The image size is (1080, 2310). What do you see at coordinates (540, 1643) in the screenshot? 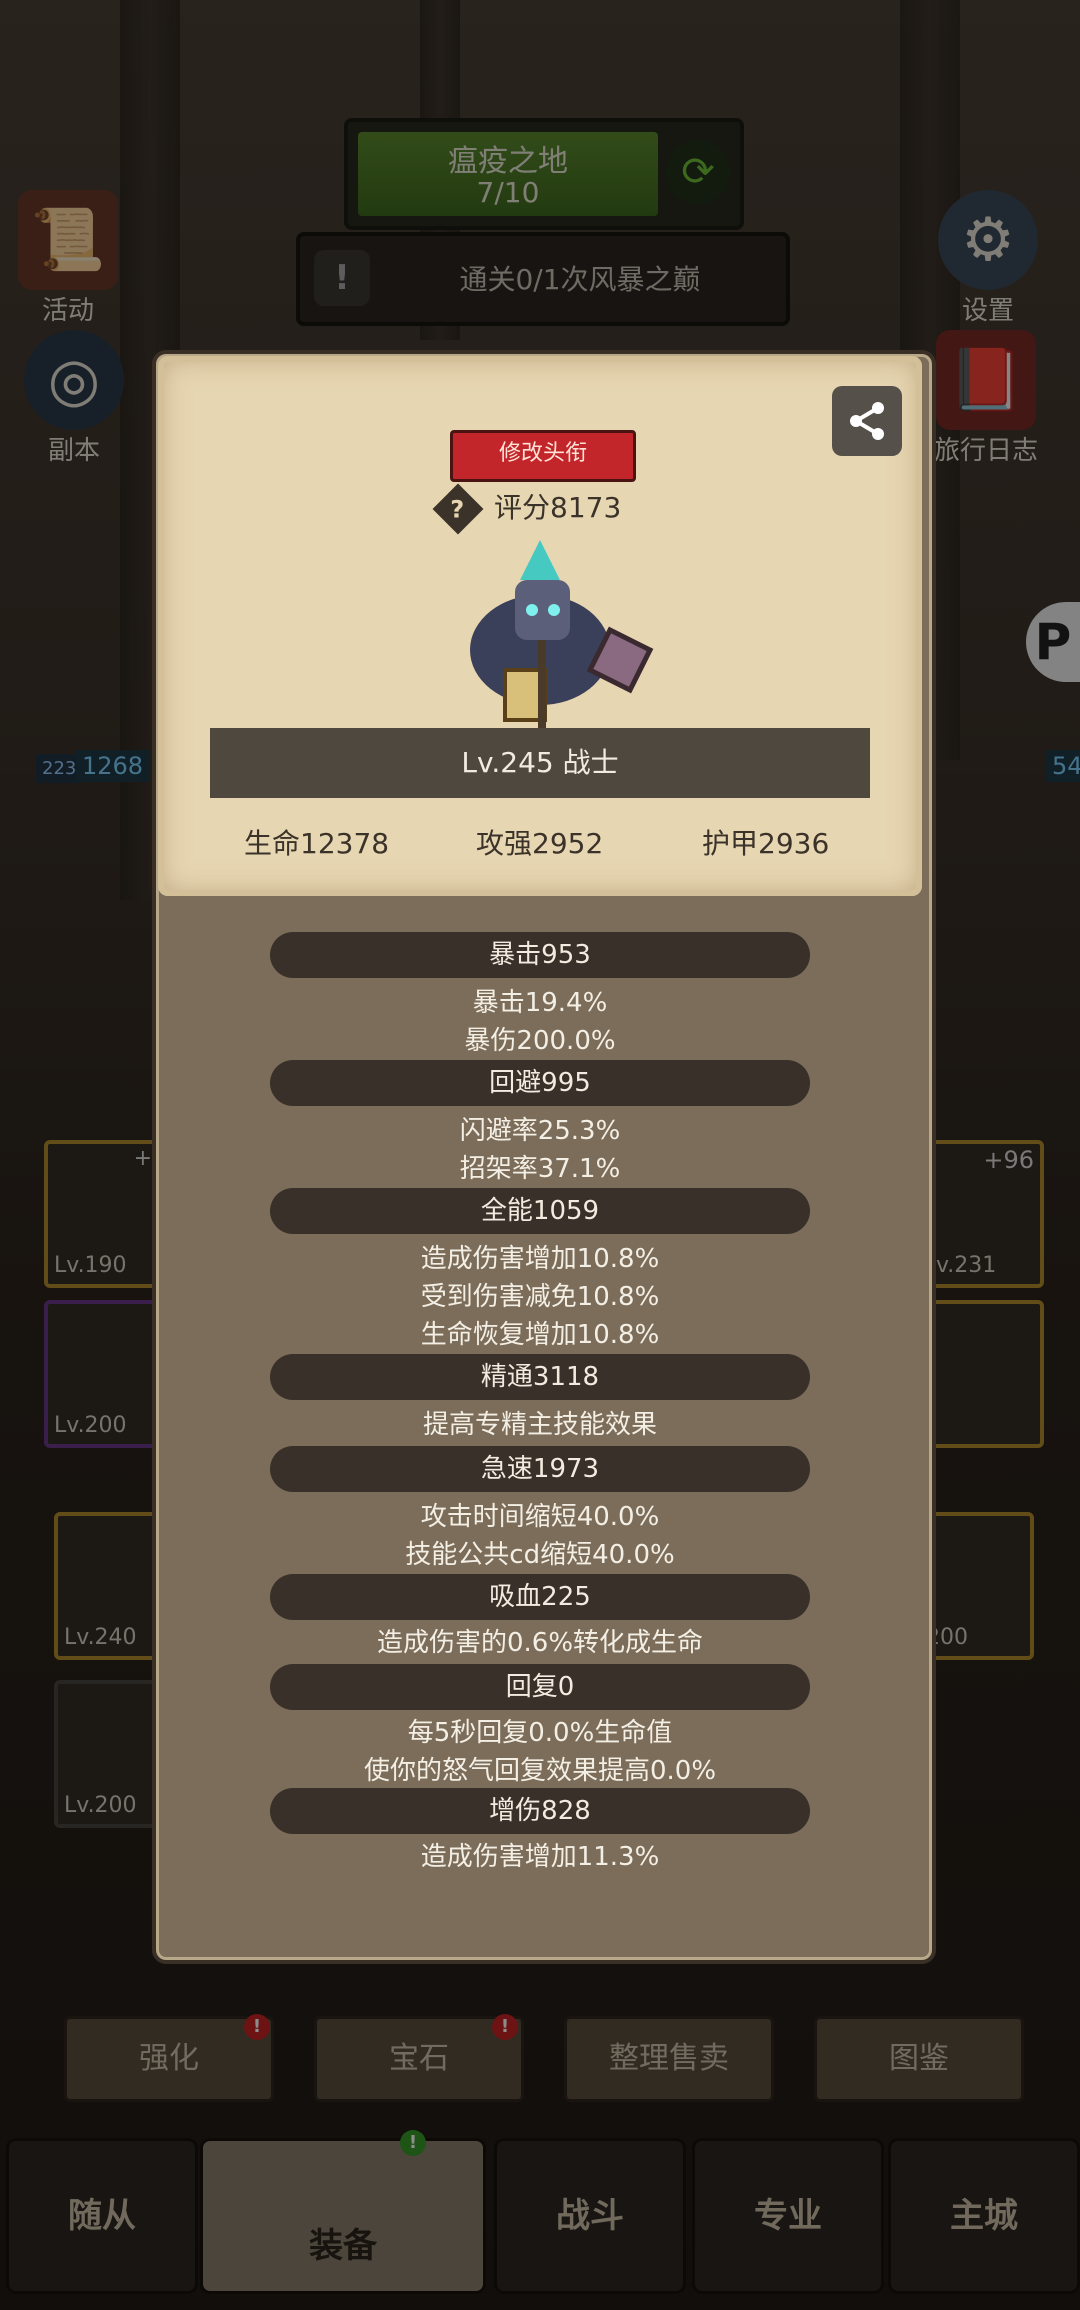
I see `stat-line: 造成伤害的0.6%转化成生命` at bounding box center [540, 1643].